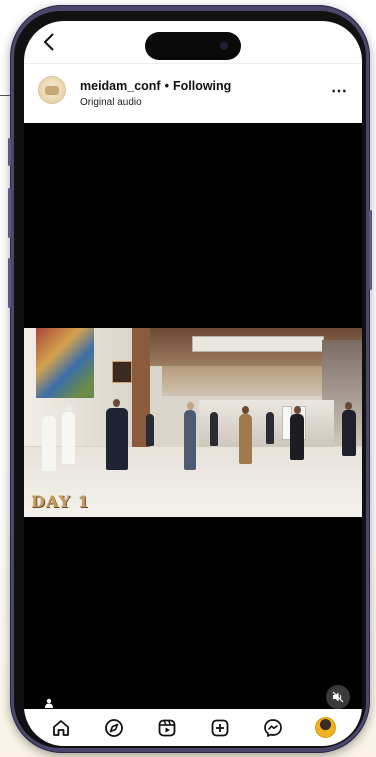 The height and width of the screenshot is (757, 376). I want to click on username-row: meidam_conf • Following, so click(155, 86).